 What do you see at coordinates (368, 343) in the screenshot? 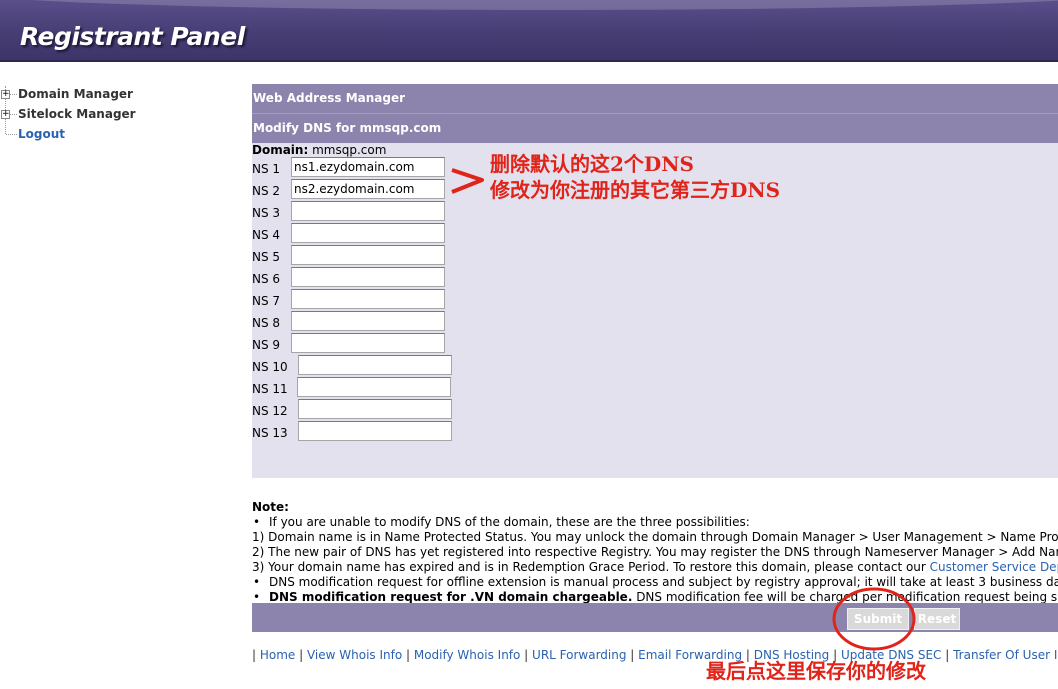
I see `ns9-input` at bounding box center [368, 343].